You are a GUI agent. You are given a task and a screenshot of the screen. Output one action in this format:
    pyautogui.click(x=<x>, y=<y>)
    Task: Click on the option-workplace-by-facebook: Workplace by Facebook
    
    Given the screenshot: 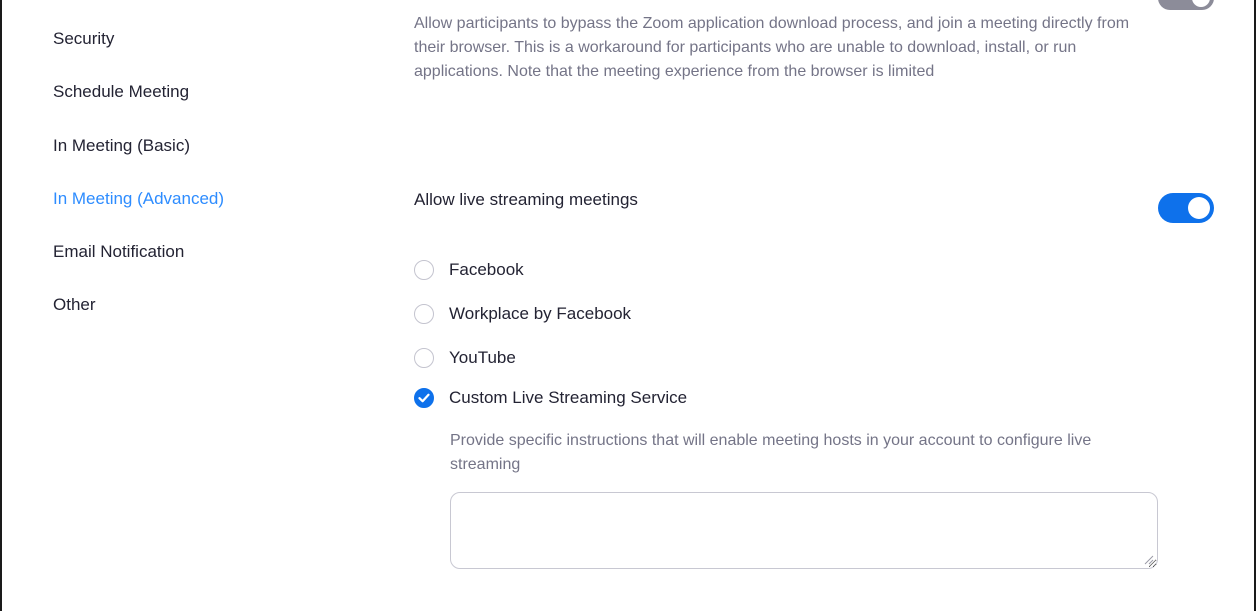 What is the action you would take?
    pyautogui.click(x=522, y=314)
    